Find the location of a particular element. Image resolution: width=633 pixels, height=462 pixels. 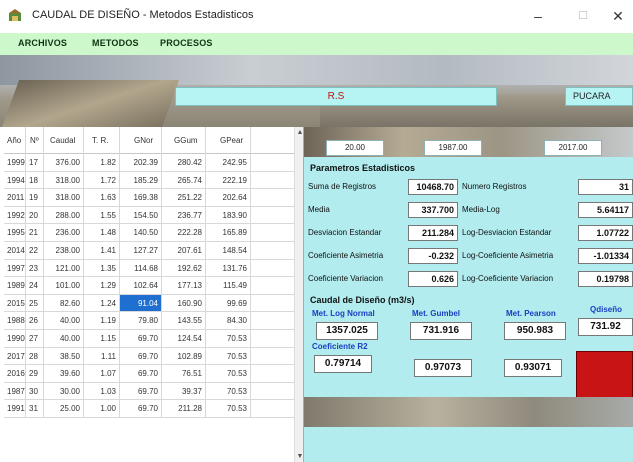

col-header-gpear: GPear is located at coordinates (228, 140).